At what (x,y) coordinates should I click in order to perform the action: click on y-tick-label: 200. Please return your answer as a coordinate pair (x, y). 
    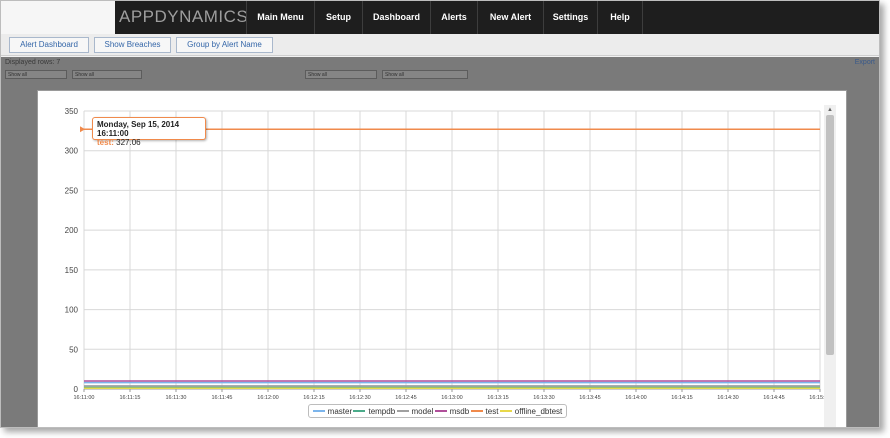
    Looking at the image, I should click on (72, 230).